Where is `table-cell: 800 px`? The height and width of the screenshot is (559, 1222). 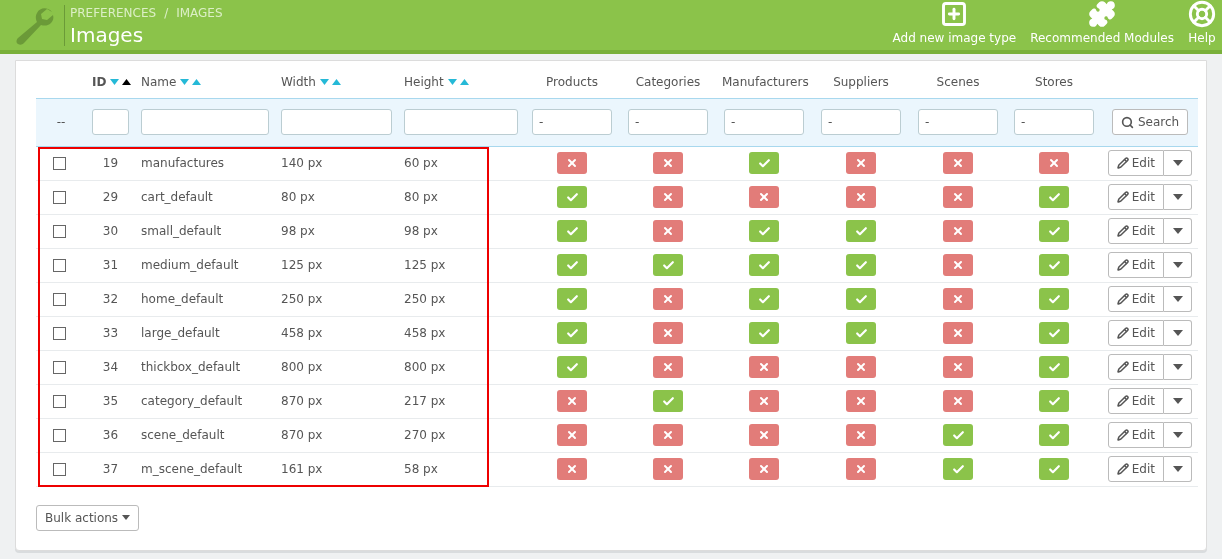
table-cell: 800 px is located at coordinates (425, 367).